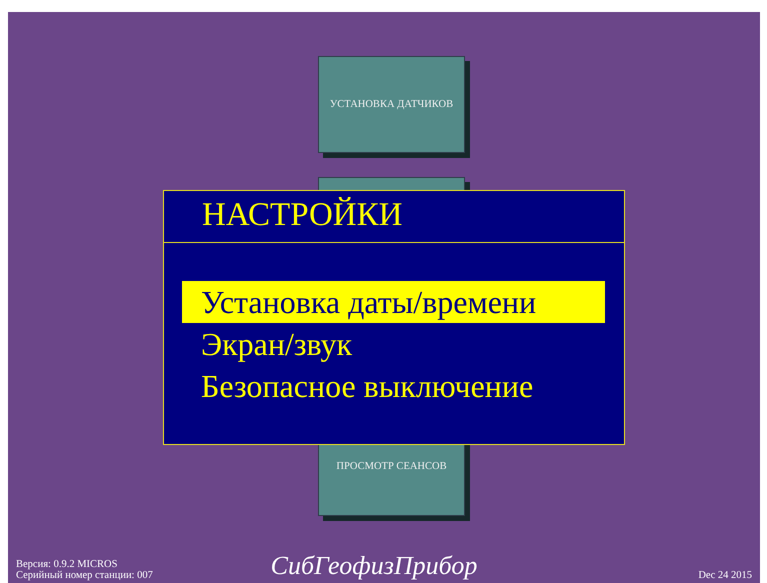  Describe the element at coordinates (725, 575) in the screenshot. I see `date-text: Dec 24 2015` at that location.